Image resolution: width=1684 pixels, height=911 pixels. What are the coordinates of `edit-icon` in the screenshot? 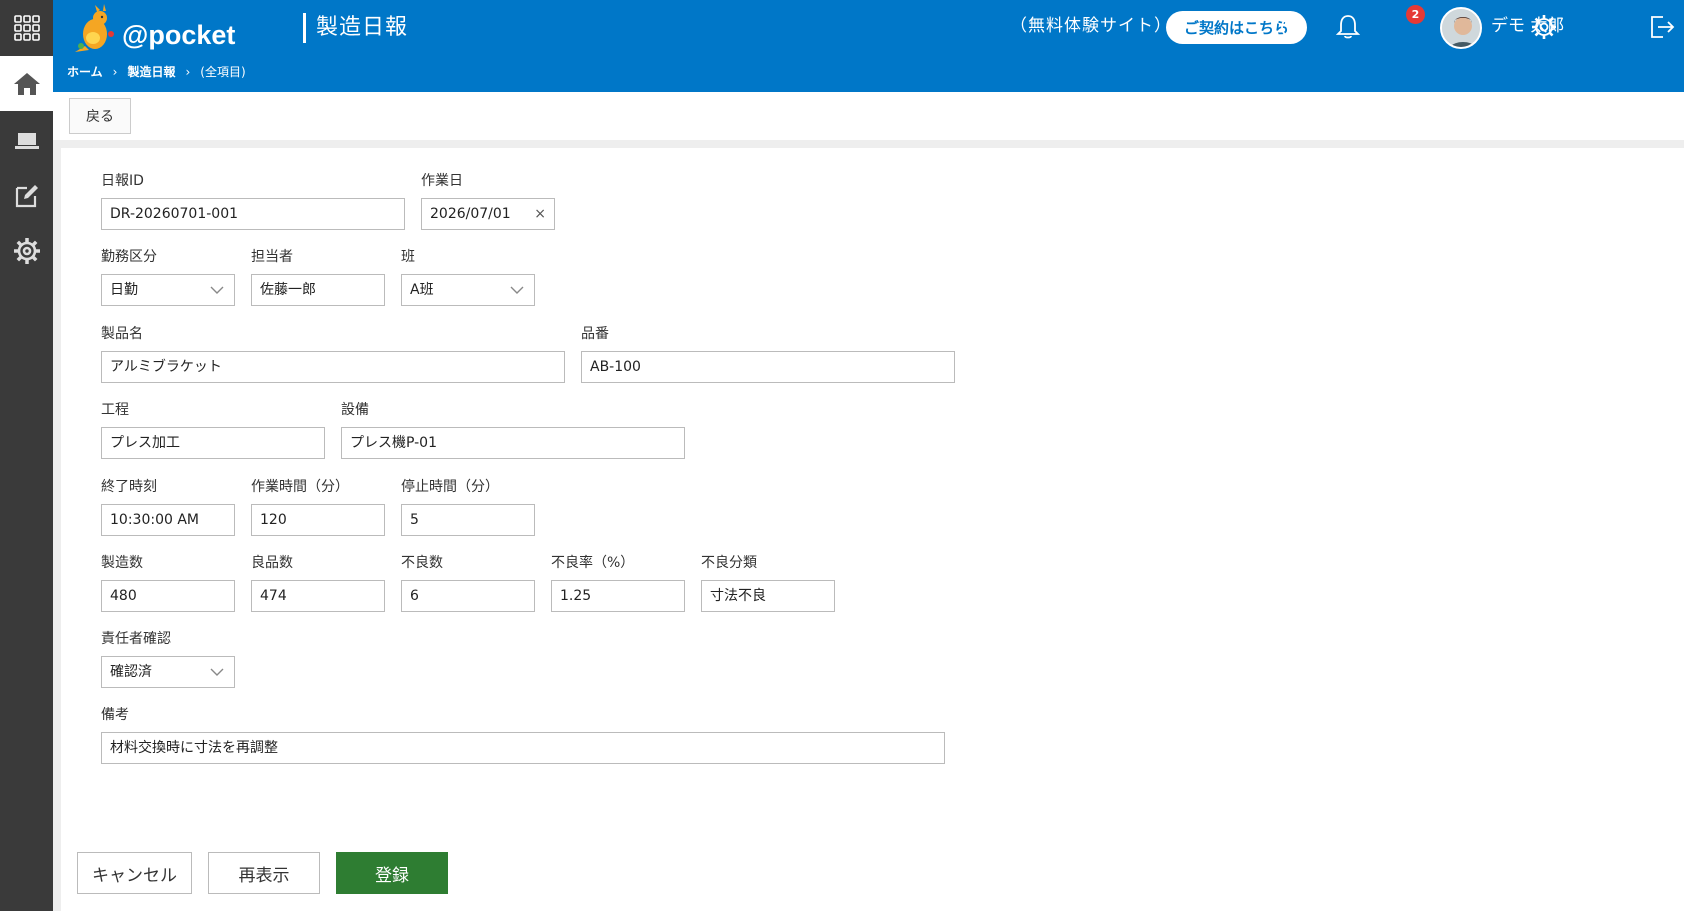 It's located at (26, 195).